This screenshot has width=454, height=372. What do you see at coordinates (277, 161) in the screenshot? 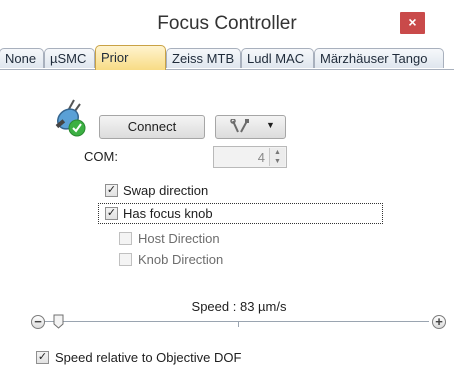
I see `spinner-down-icon: ▼` at bounding box center [277, 161].